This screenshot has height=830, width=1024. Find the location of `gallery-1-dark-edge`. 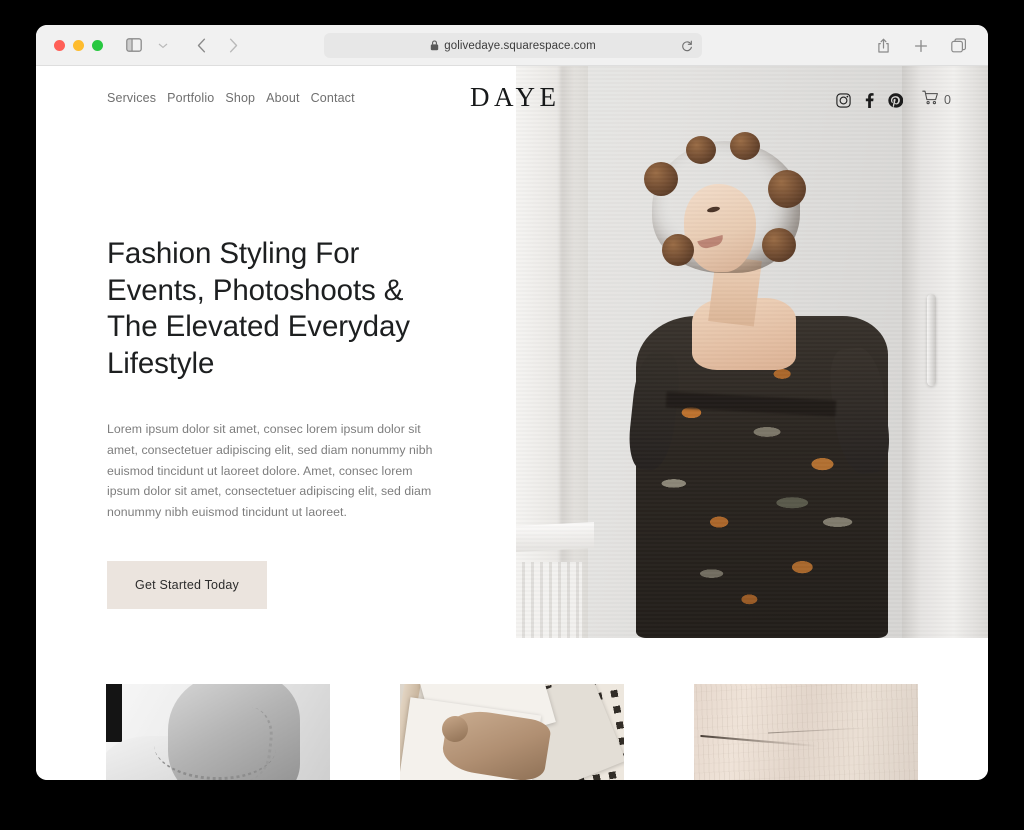

gallery-1-dark-edge is located at coordinates (114, 713).